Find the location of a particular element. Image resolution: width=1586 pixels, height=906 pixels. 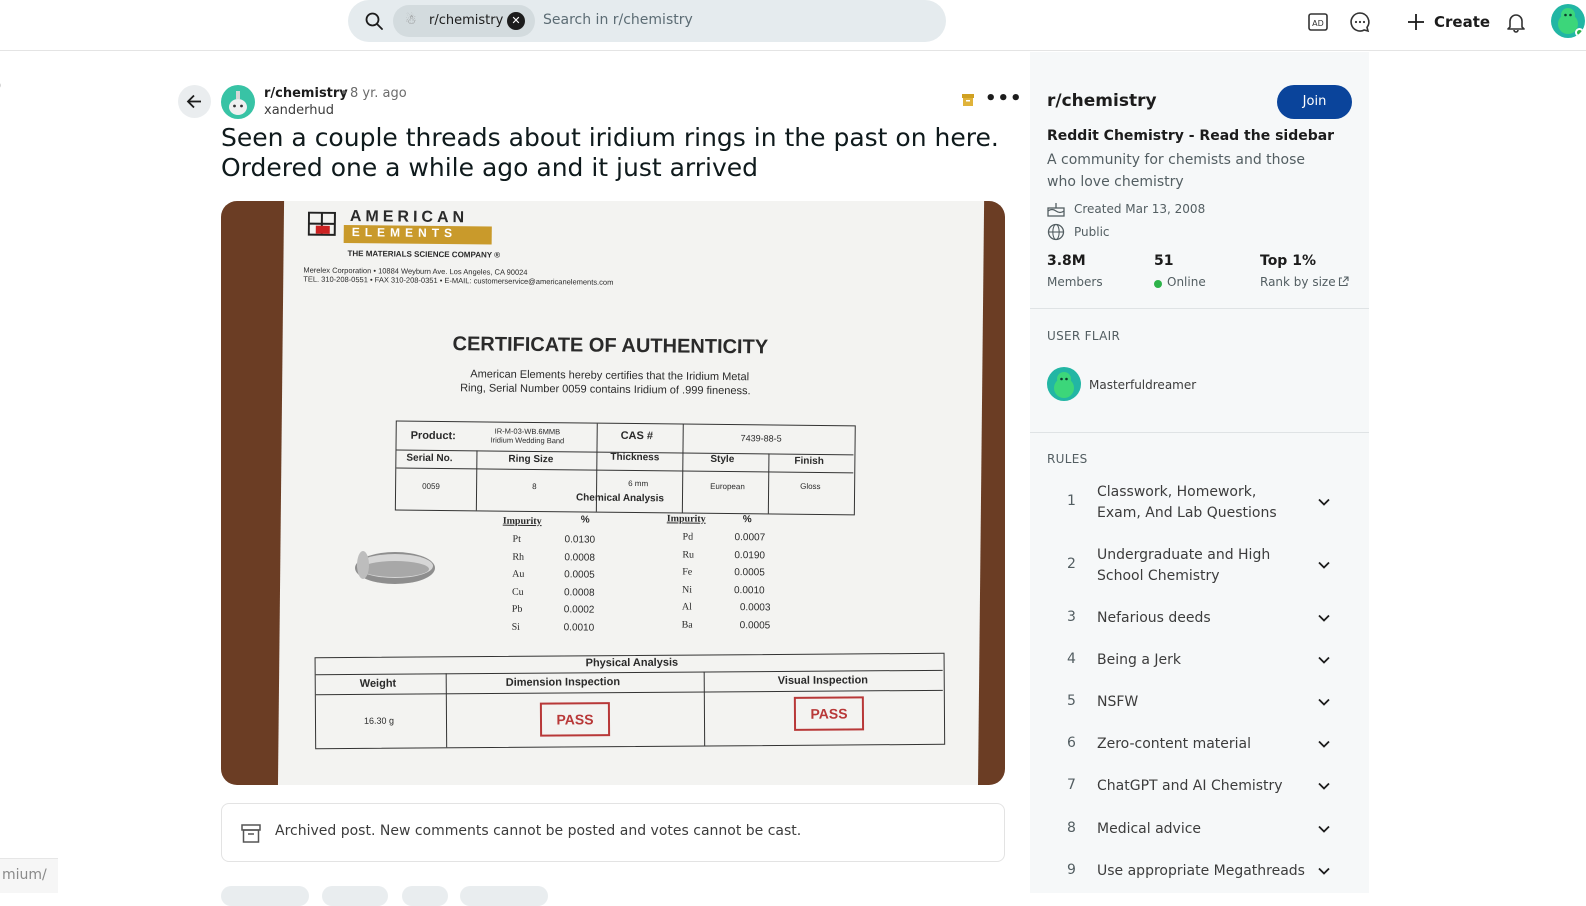

visibility-label: Public is located at coordinates (1092, 232).